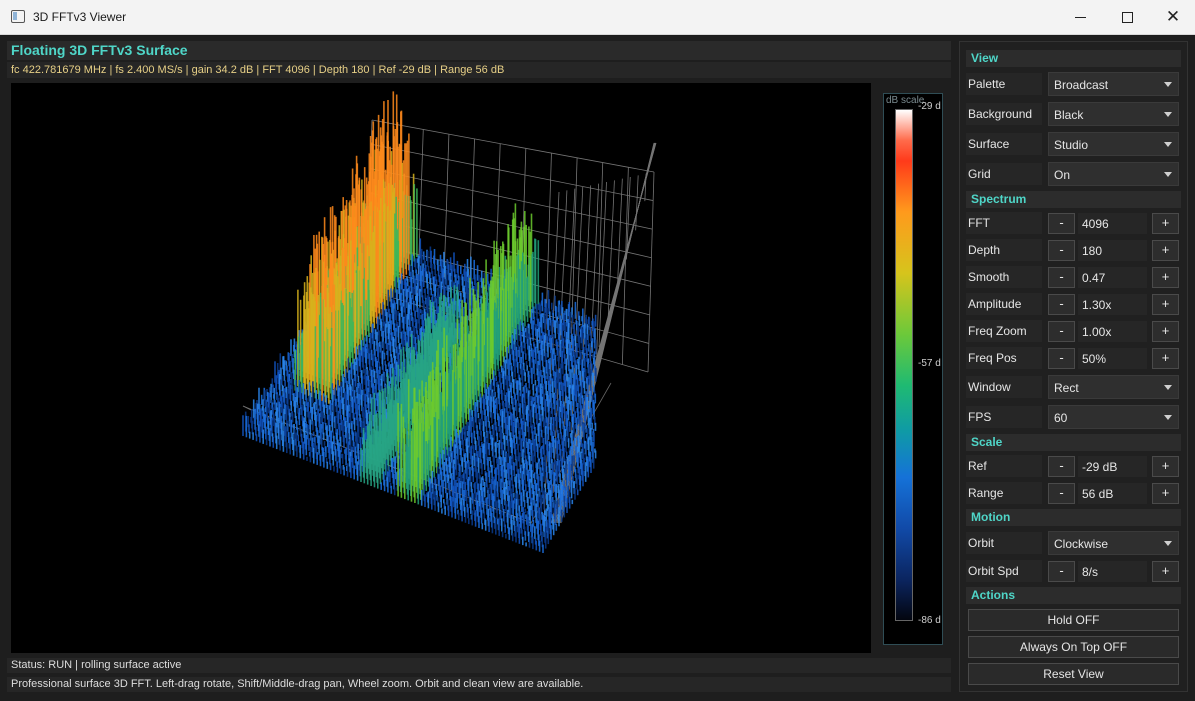  I want to click on smooth-label: Smooth, so click(1004, 277).